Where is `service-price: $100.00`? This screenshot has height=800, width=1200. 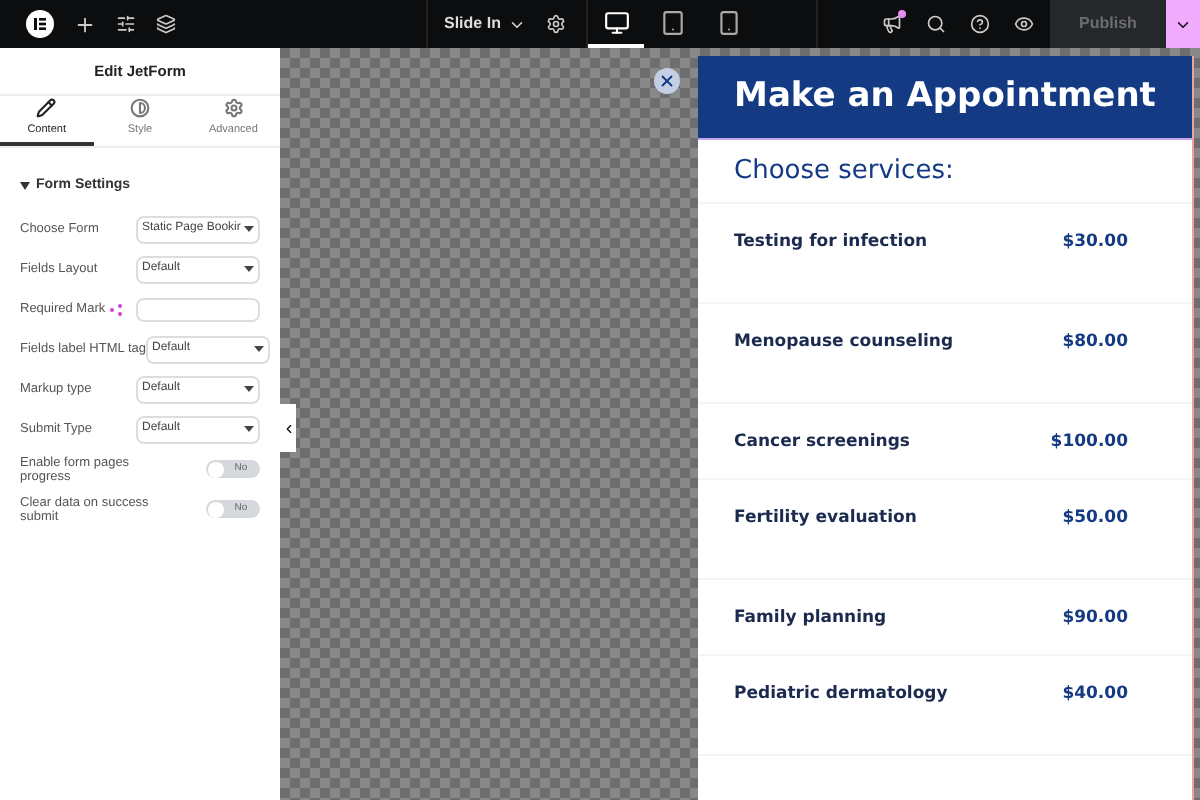 service-price: $100.00 is located at coordinates (1089, 443).